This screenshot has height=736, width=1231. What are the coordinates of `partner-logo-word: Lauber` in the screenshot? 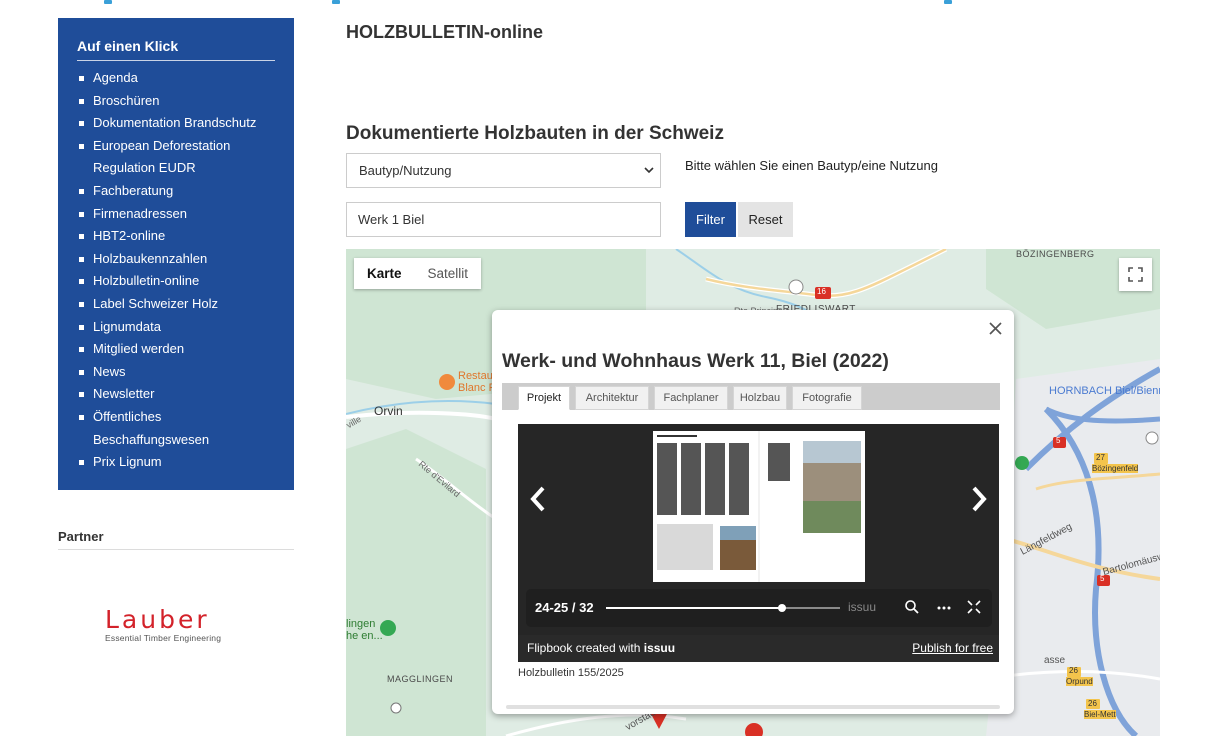 It's located at (157, 619).